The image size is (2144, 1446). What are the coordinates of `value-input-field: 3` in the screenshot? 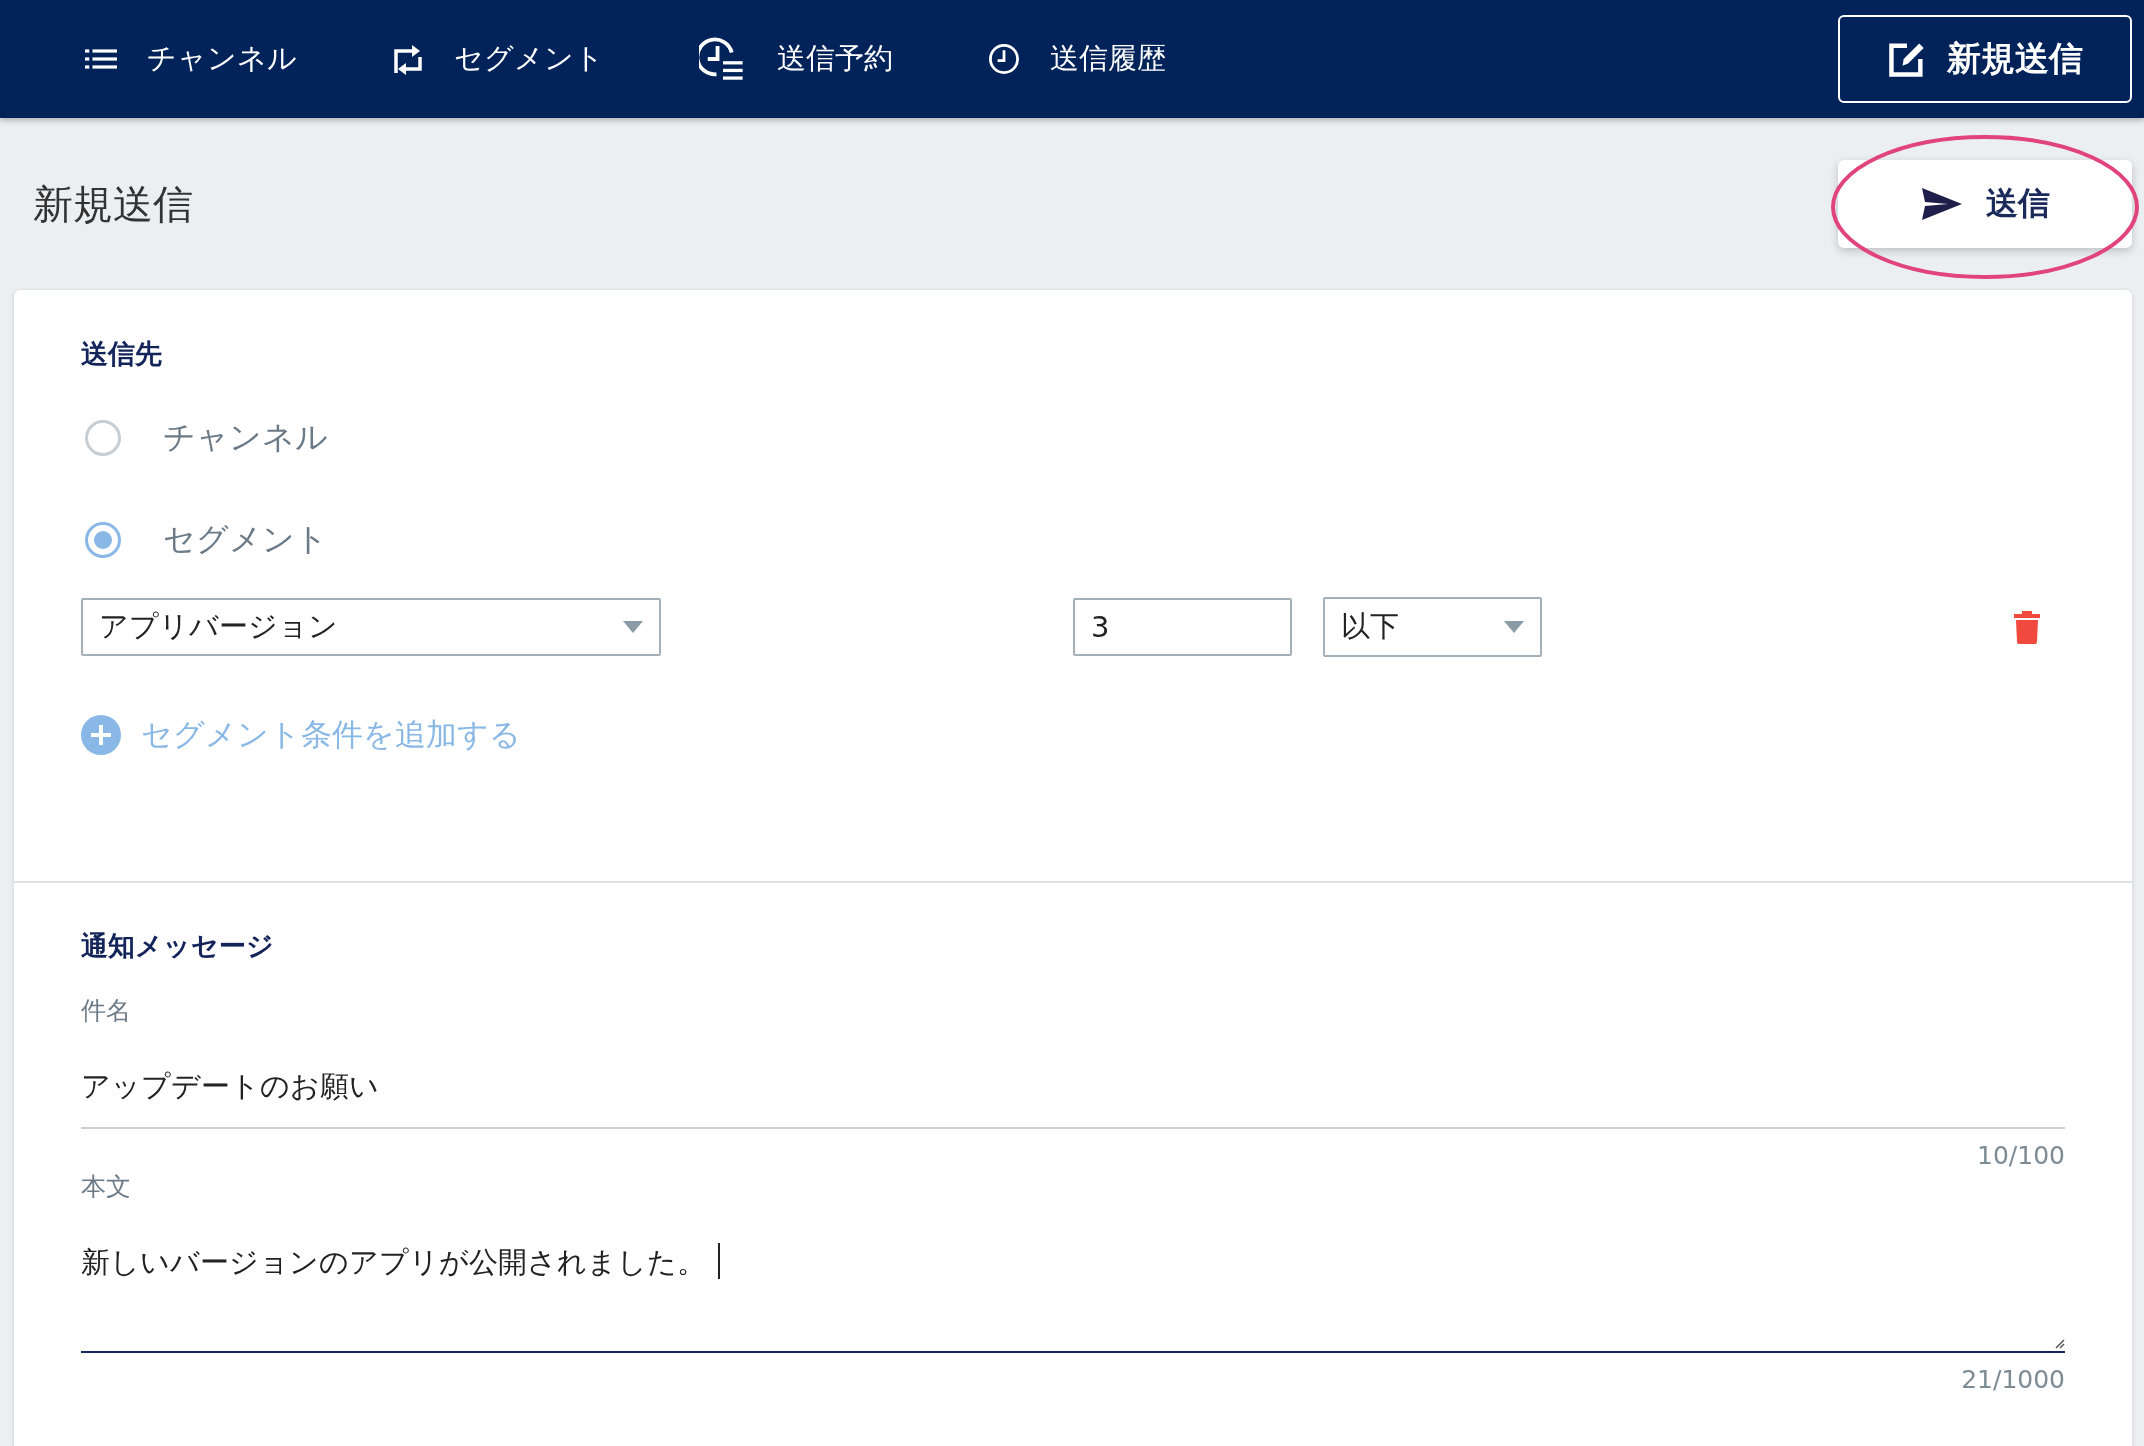 It's located at (1182, 627).